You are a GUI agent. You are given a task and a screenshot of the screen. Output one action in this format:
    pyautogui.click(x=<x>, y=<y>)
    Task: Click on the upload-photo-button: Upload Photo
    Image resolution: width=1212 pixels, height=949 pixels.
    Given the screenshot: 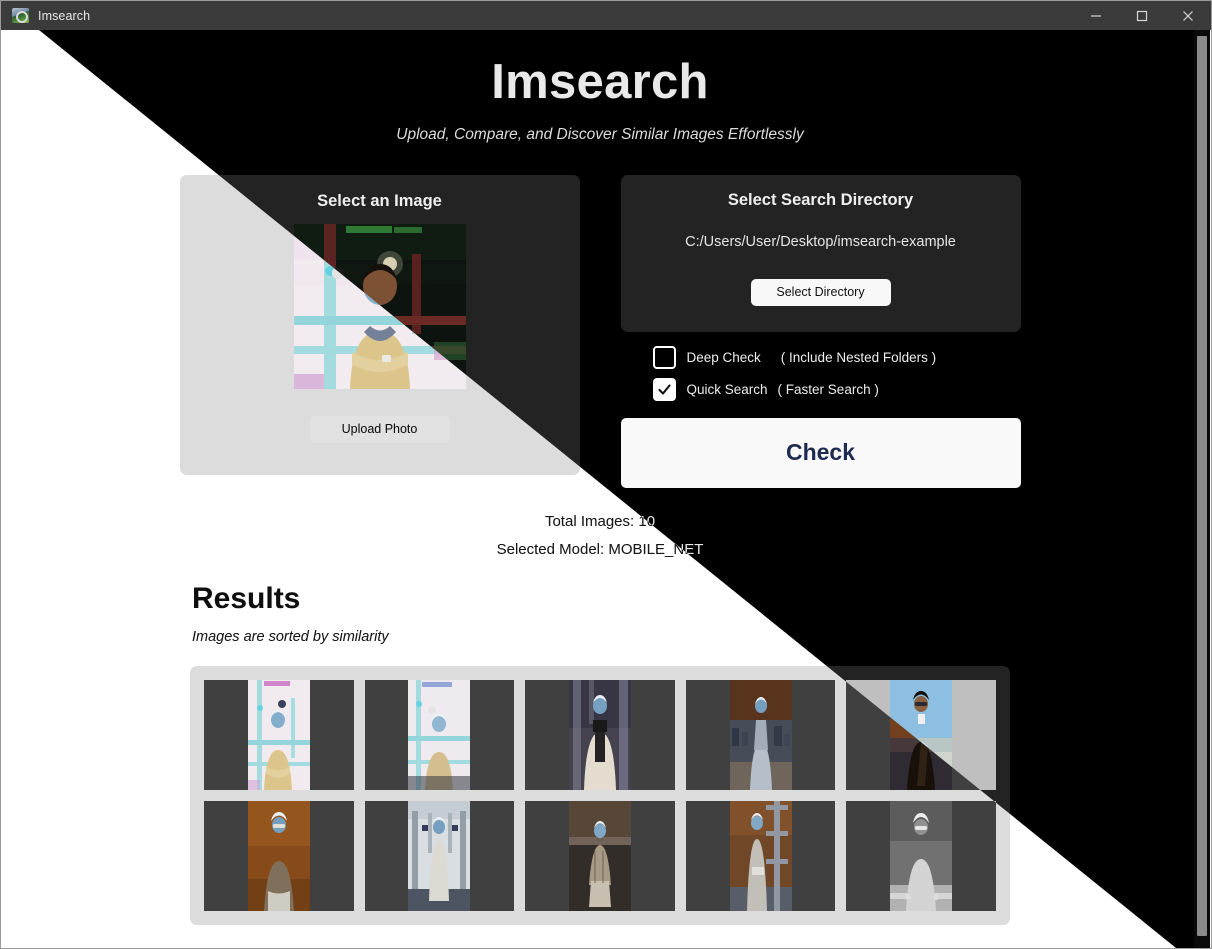 What is the action you would take?
    pyautogui.click(x=379, y=429)
    